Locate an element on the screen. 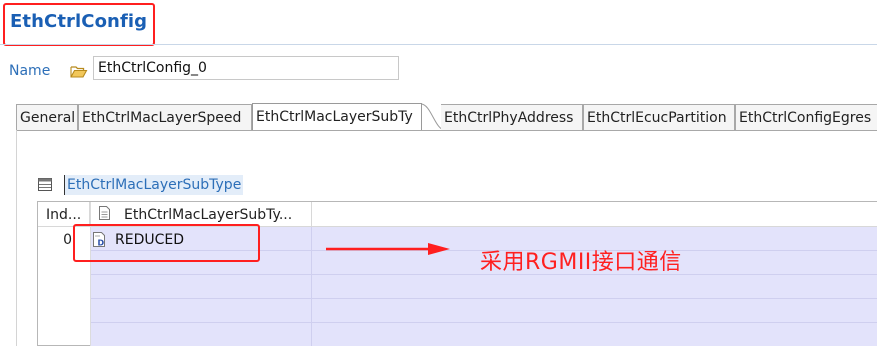  row-highlight-box is located at coordinates (166, 243).